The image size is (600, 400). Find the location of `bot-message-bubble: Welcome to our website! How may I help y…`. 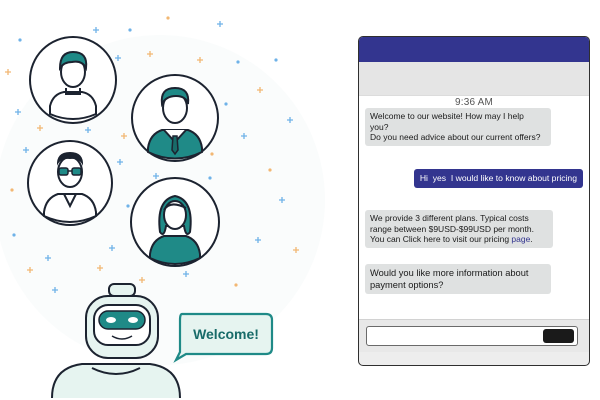

bot-message-bubble: Welcome to our website! How may I help y… is located at coordinates (458, 127).